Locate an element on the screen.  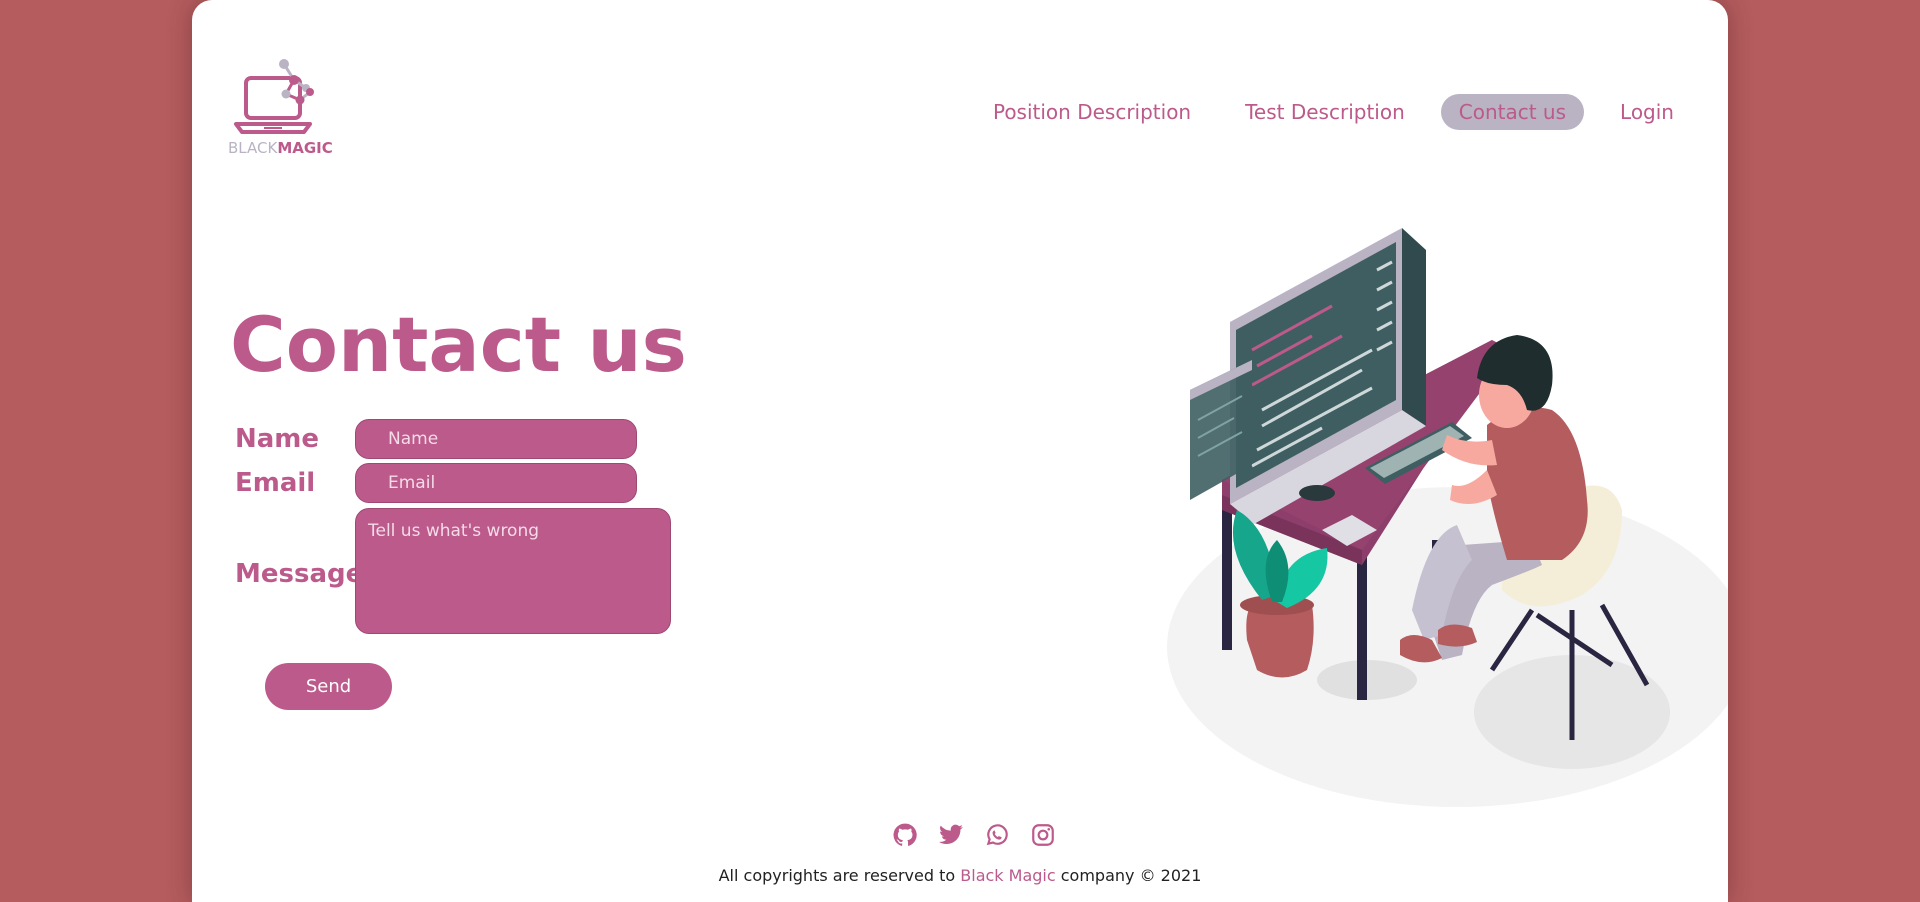
social-links is located at coordinates (974, 835).